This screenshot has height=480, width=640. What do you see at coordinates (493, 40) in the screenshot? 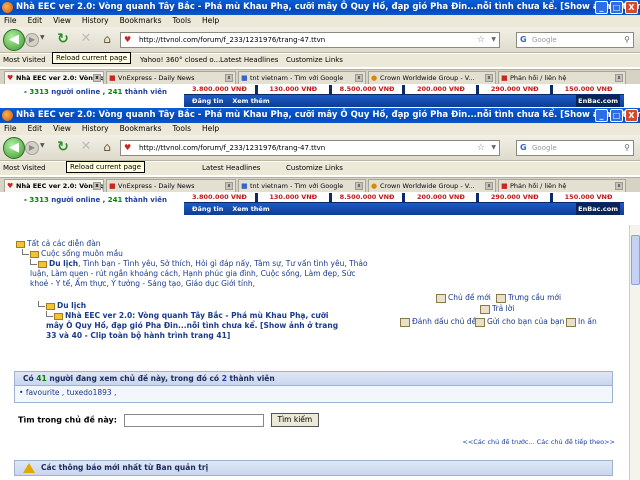
I see `url-dropdown-icon: ▼` at bounding box center [493, 40].